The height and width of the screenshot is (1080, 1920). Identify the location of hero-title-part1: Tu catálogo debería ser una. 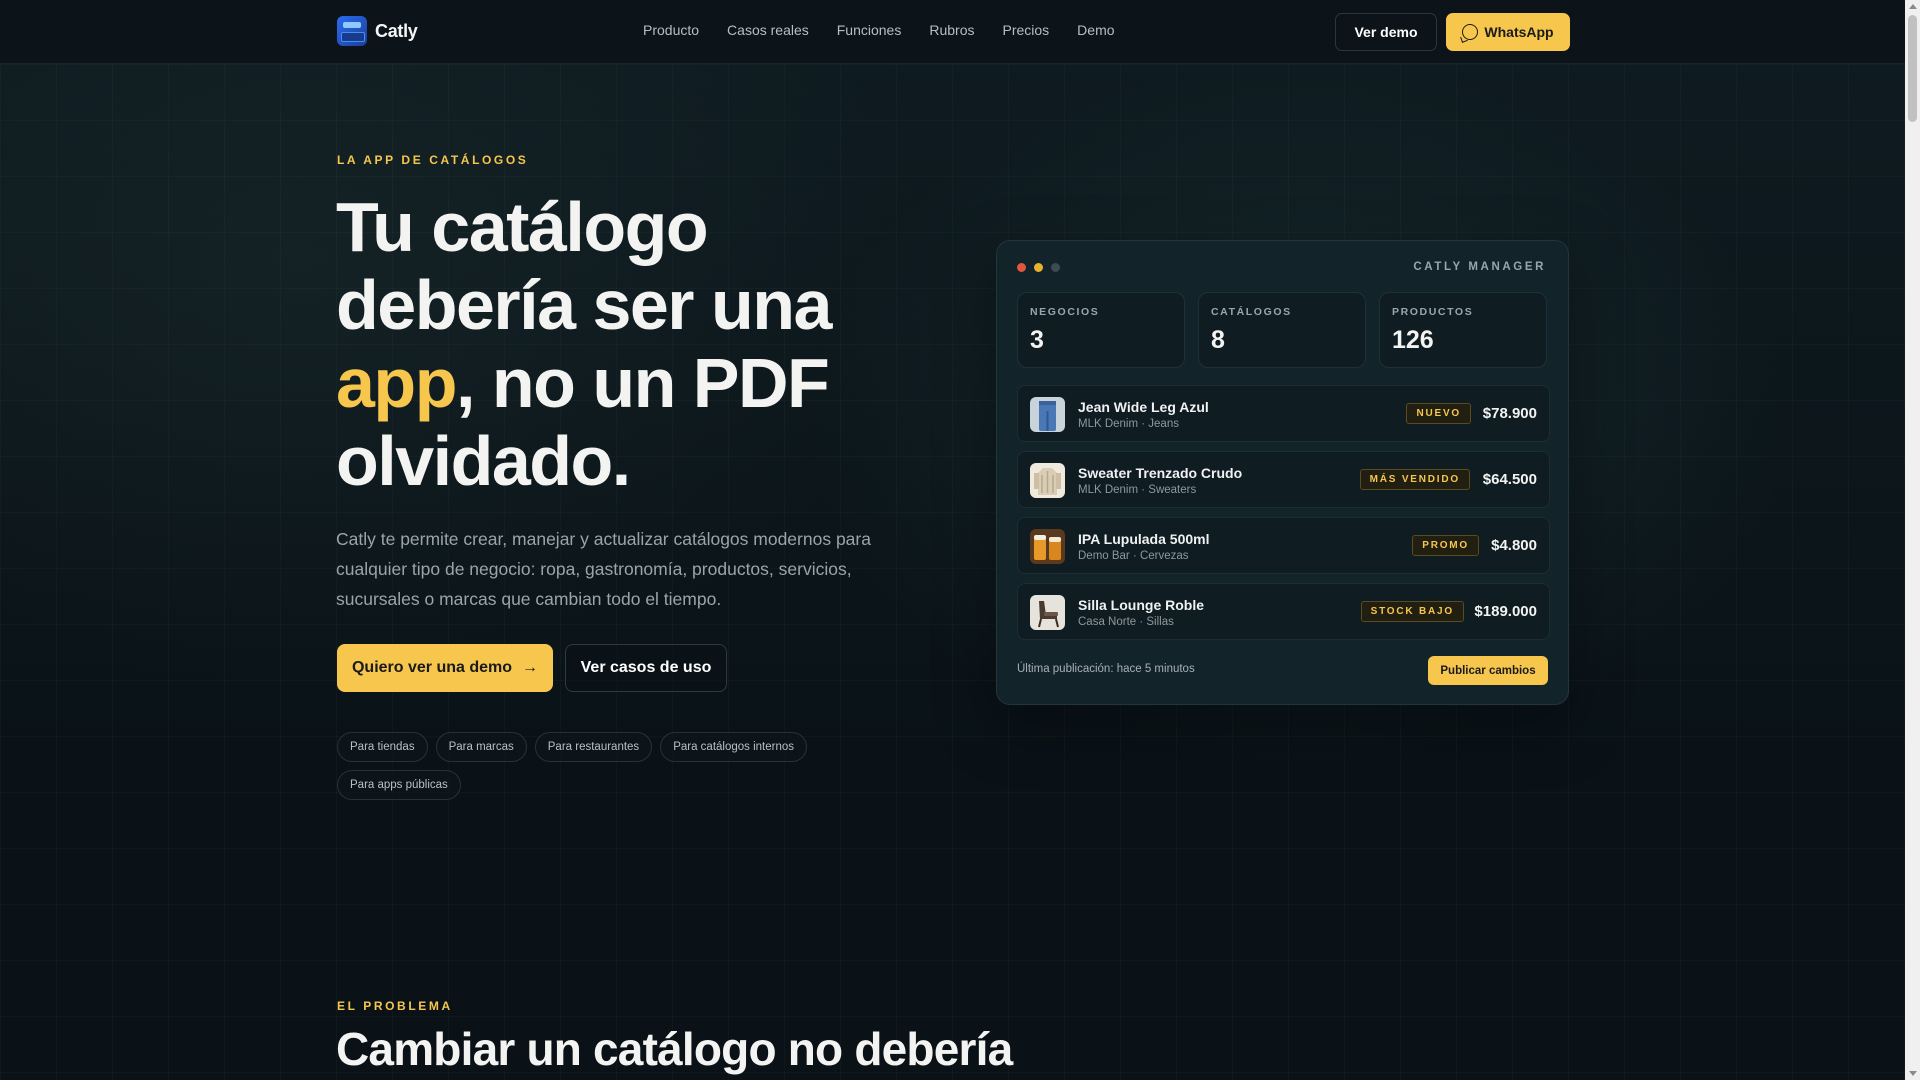
(584, 266).